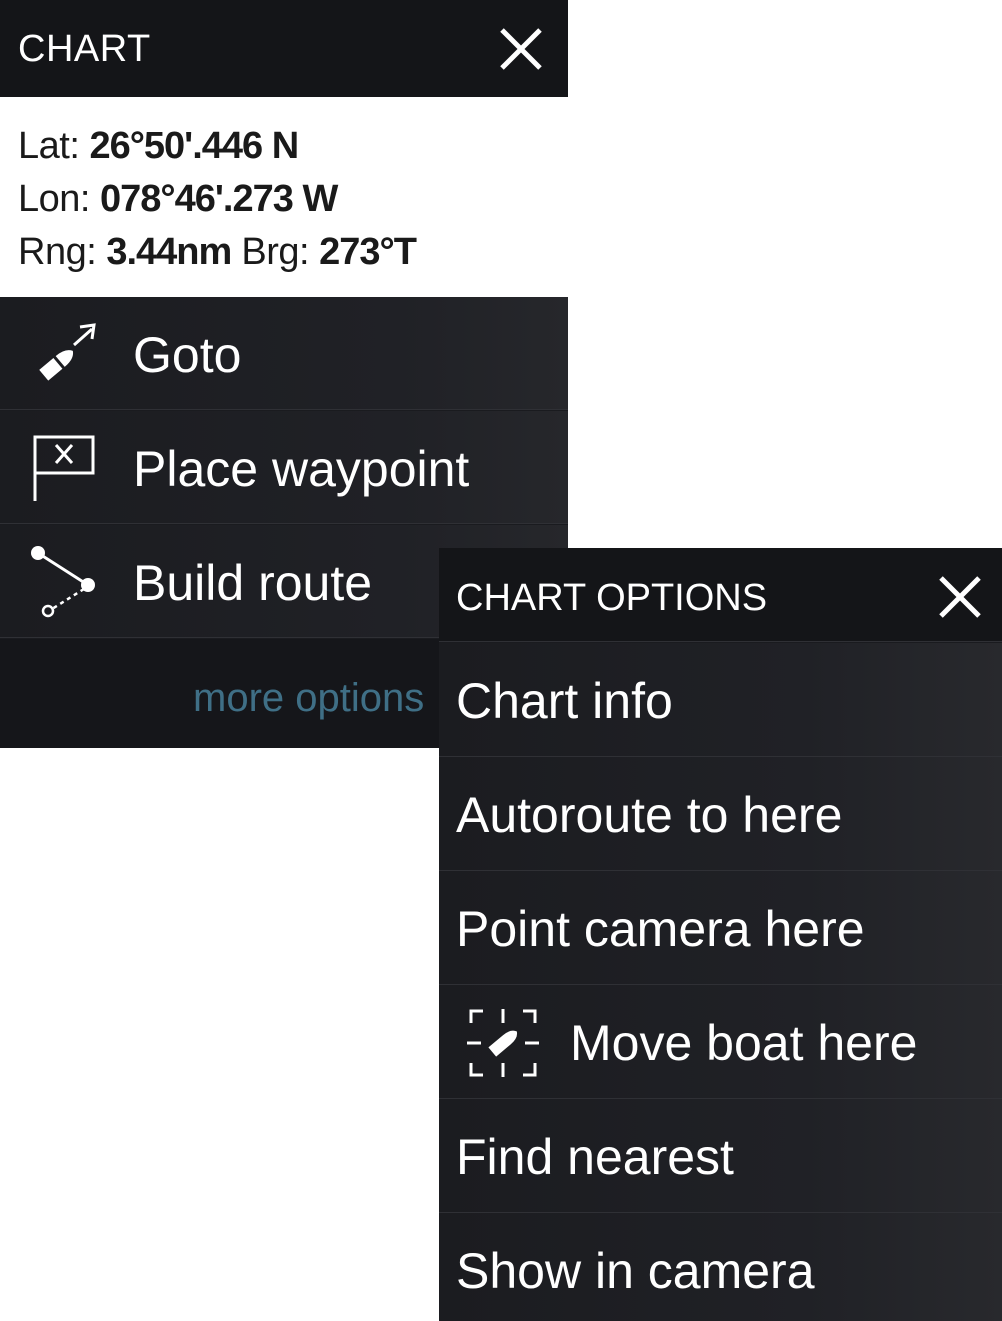 Image resolution: width=1002 pixels, height=1321 pixels. What do you see at coordinates (308, 698) in the screenshot?
I see `more-options-link: more options` at bounding box center [308, 698].